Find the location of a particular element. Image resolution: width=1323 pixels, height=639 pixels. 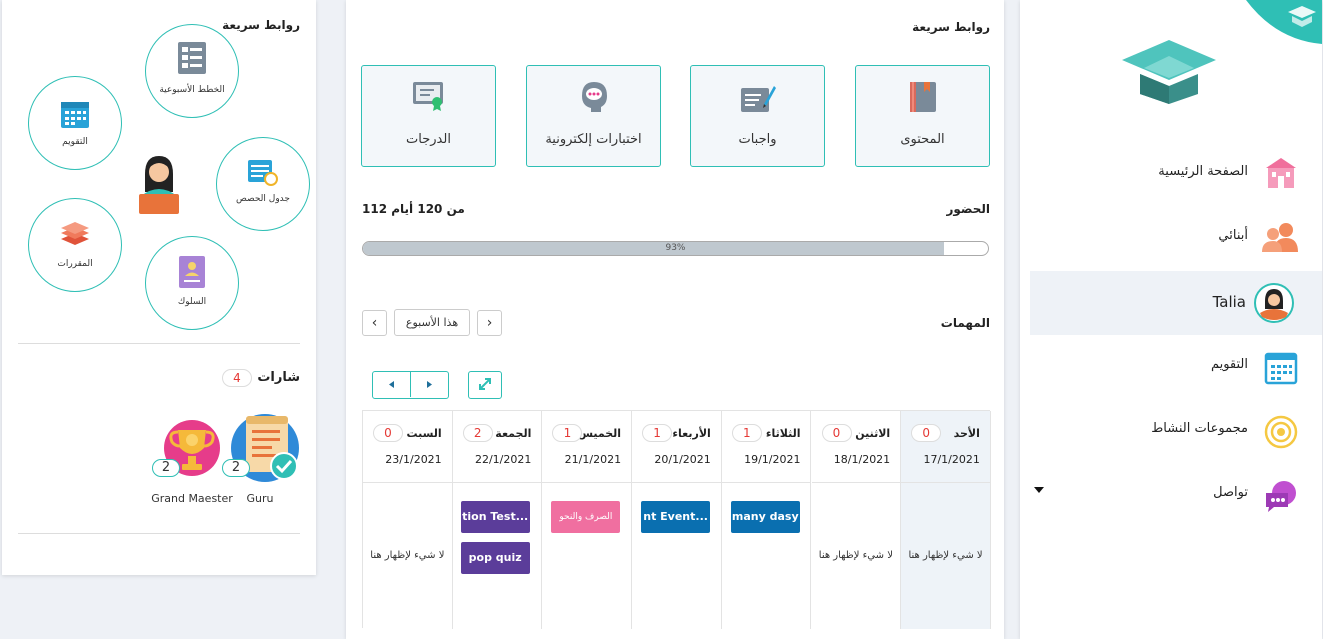

attendance-label: الحضور is located at coordinates (968, 209).